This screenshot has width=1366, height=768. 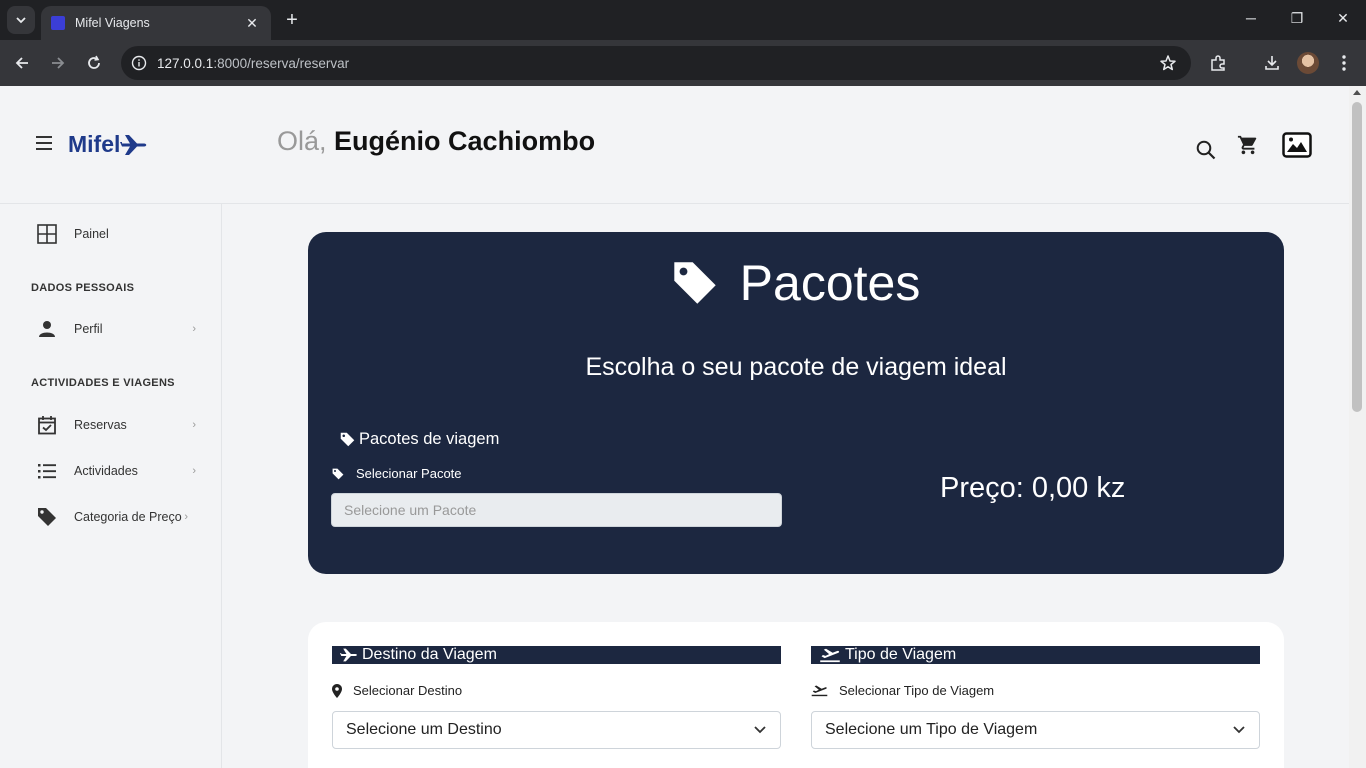 I want to click on pacotes-title: Pacotes, so click(x=796, y=283).